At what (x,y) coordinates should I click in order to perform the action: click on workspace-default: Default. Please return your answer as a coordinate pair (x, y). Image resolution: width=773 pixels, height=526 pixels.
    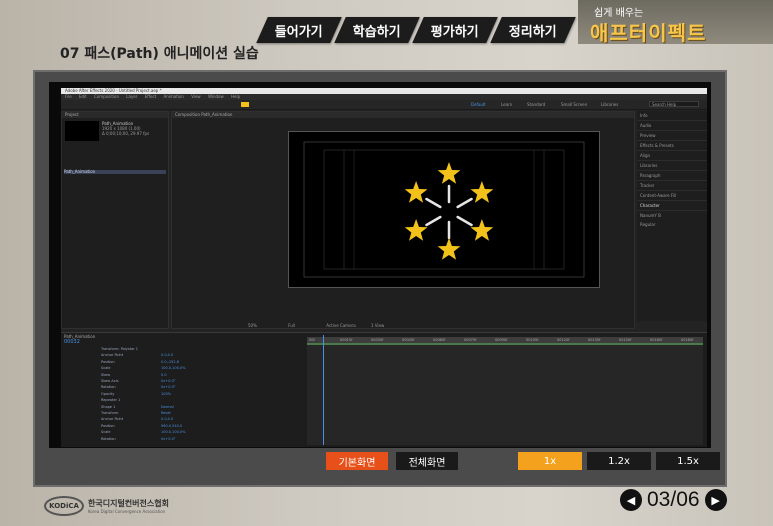
    Looking at the image, I should click on (478, 104).